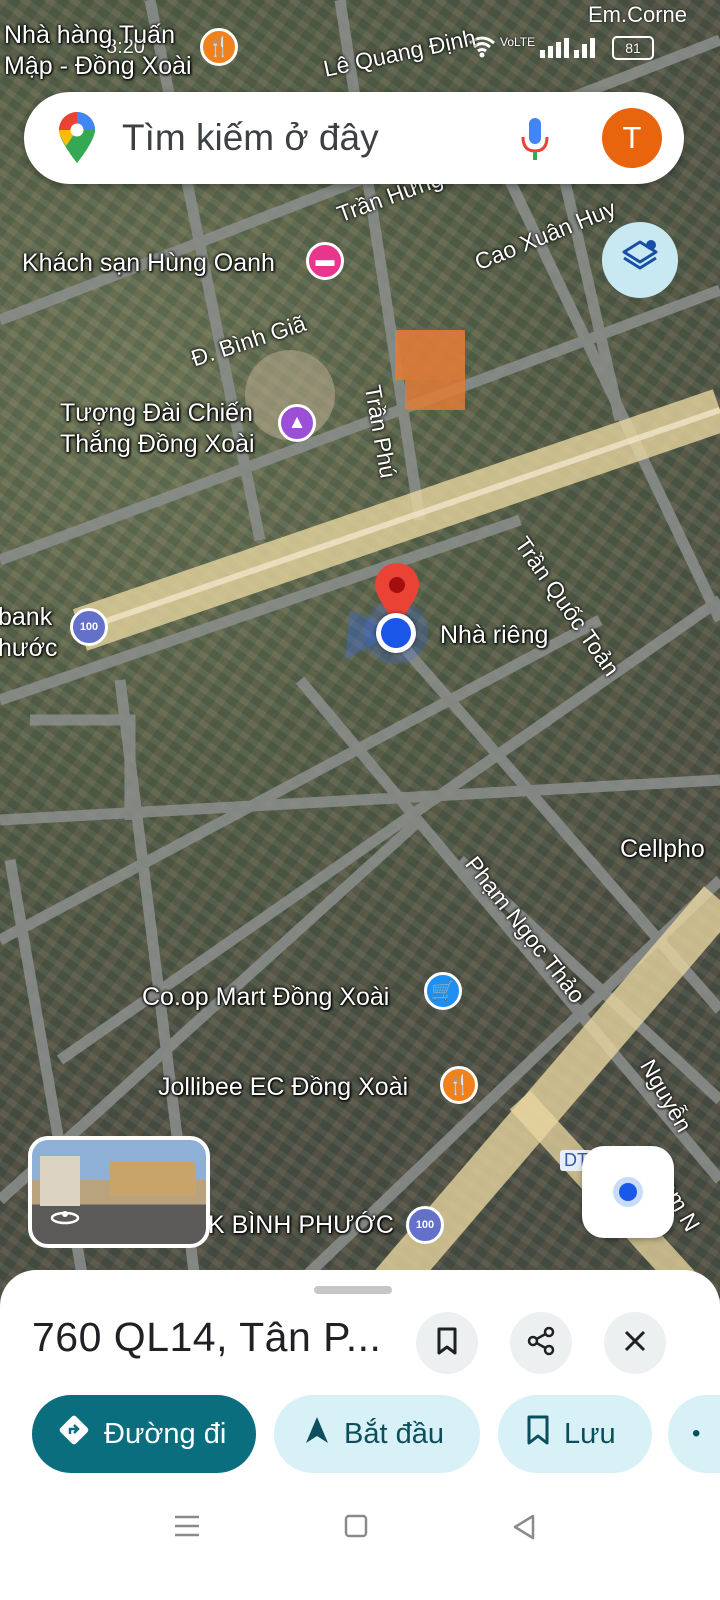 This screenshot has width=720, height=1600. I want to click on poi-restaurant-tuan-map: Nhà hàng Tuấn Mập - Đồng Xoài, so click(98, 51).